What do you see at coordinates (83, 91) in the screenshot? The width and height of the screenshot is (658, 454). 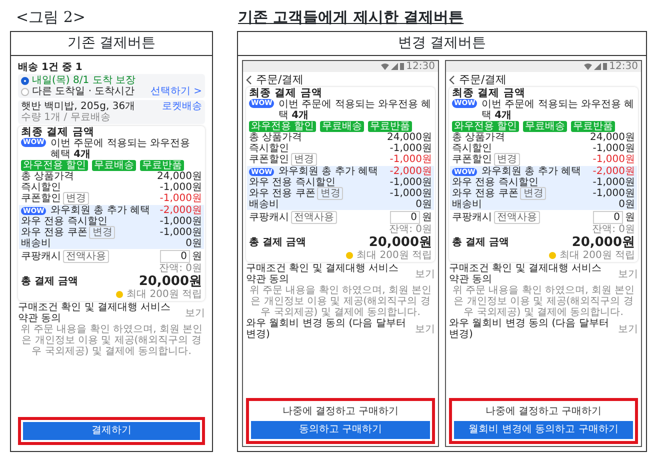 I see `option-label: 다른 도착일 · 도착시간` at bounding box center [83, 91].